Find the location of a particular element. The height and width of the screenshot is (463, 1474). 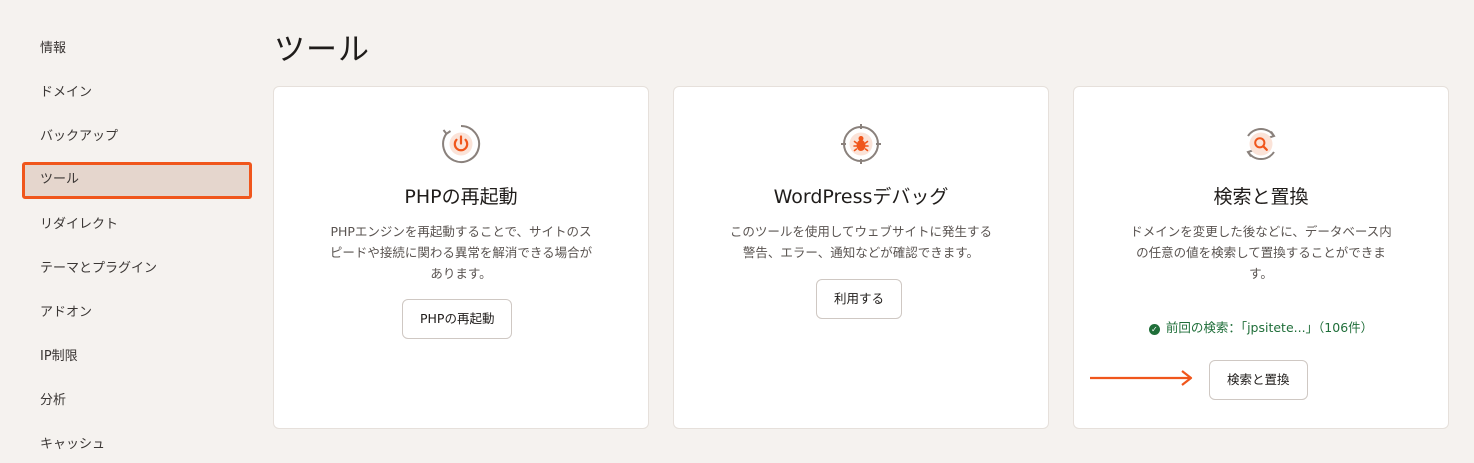

desc-line: ドメインを変更した後などに、データベース内 is located at coordinates (1261, 231).